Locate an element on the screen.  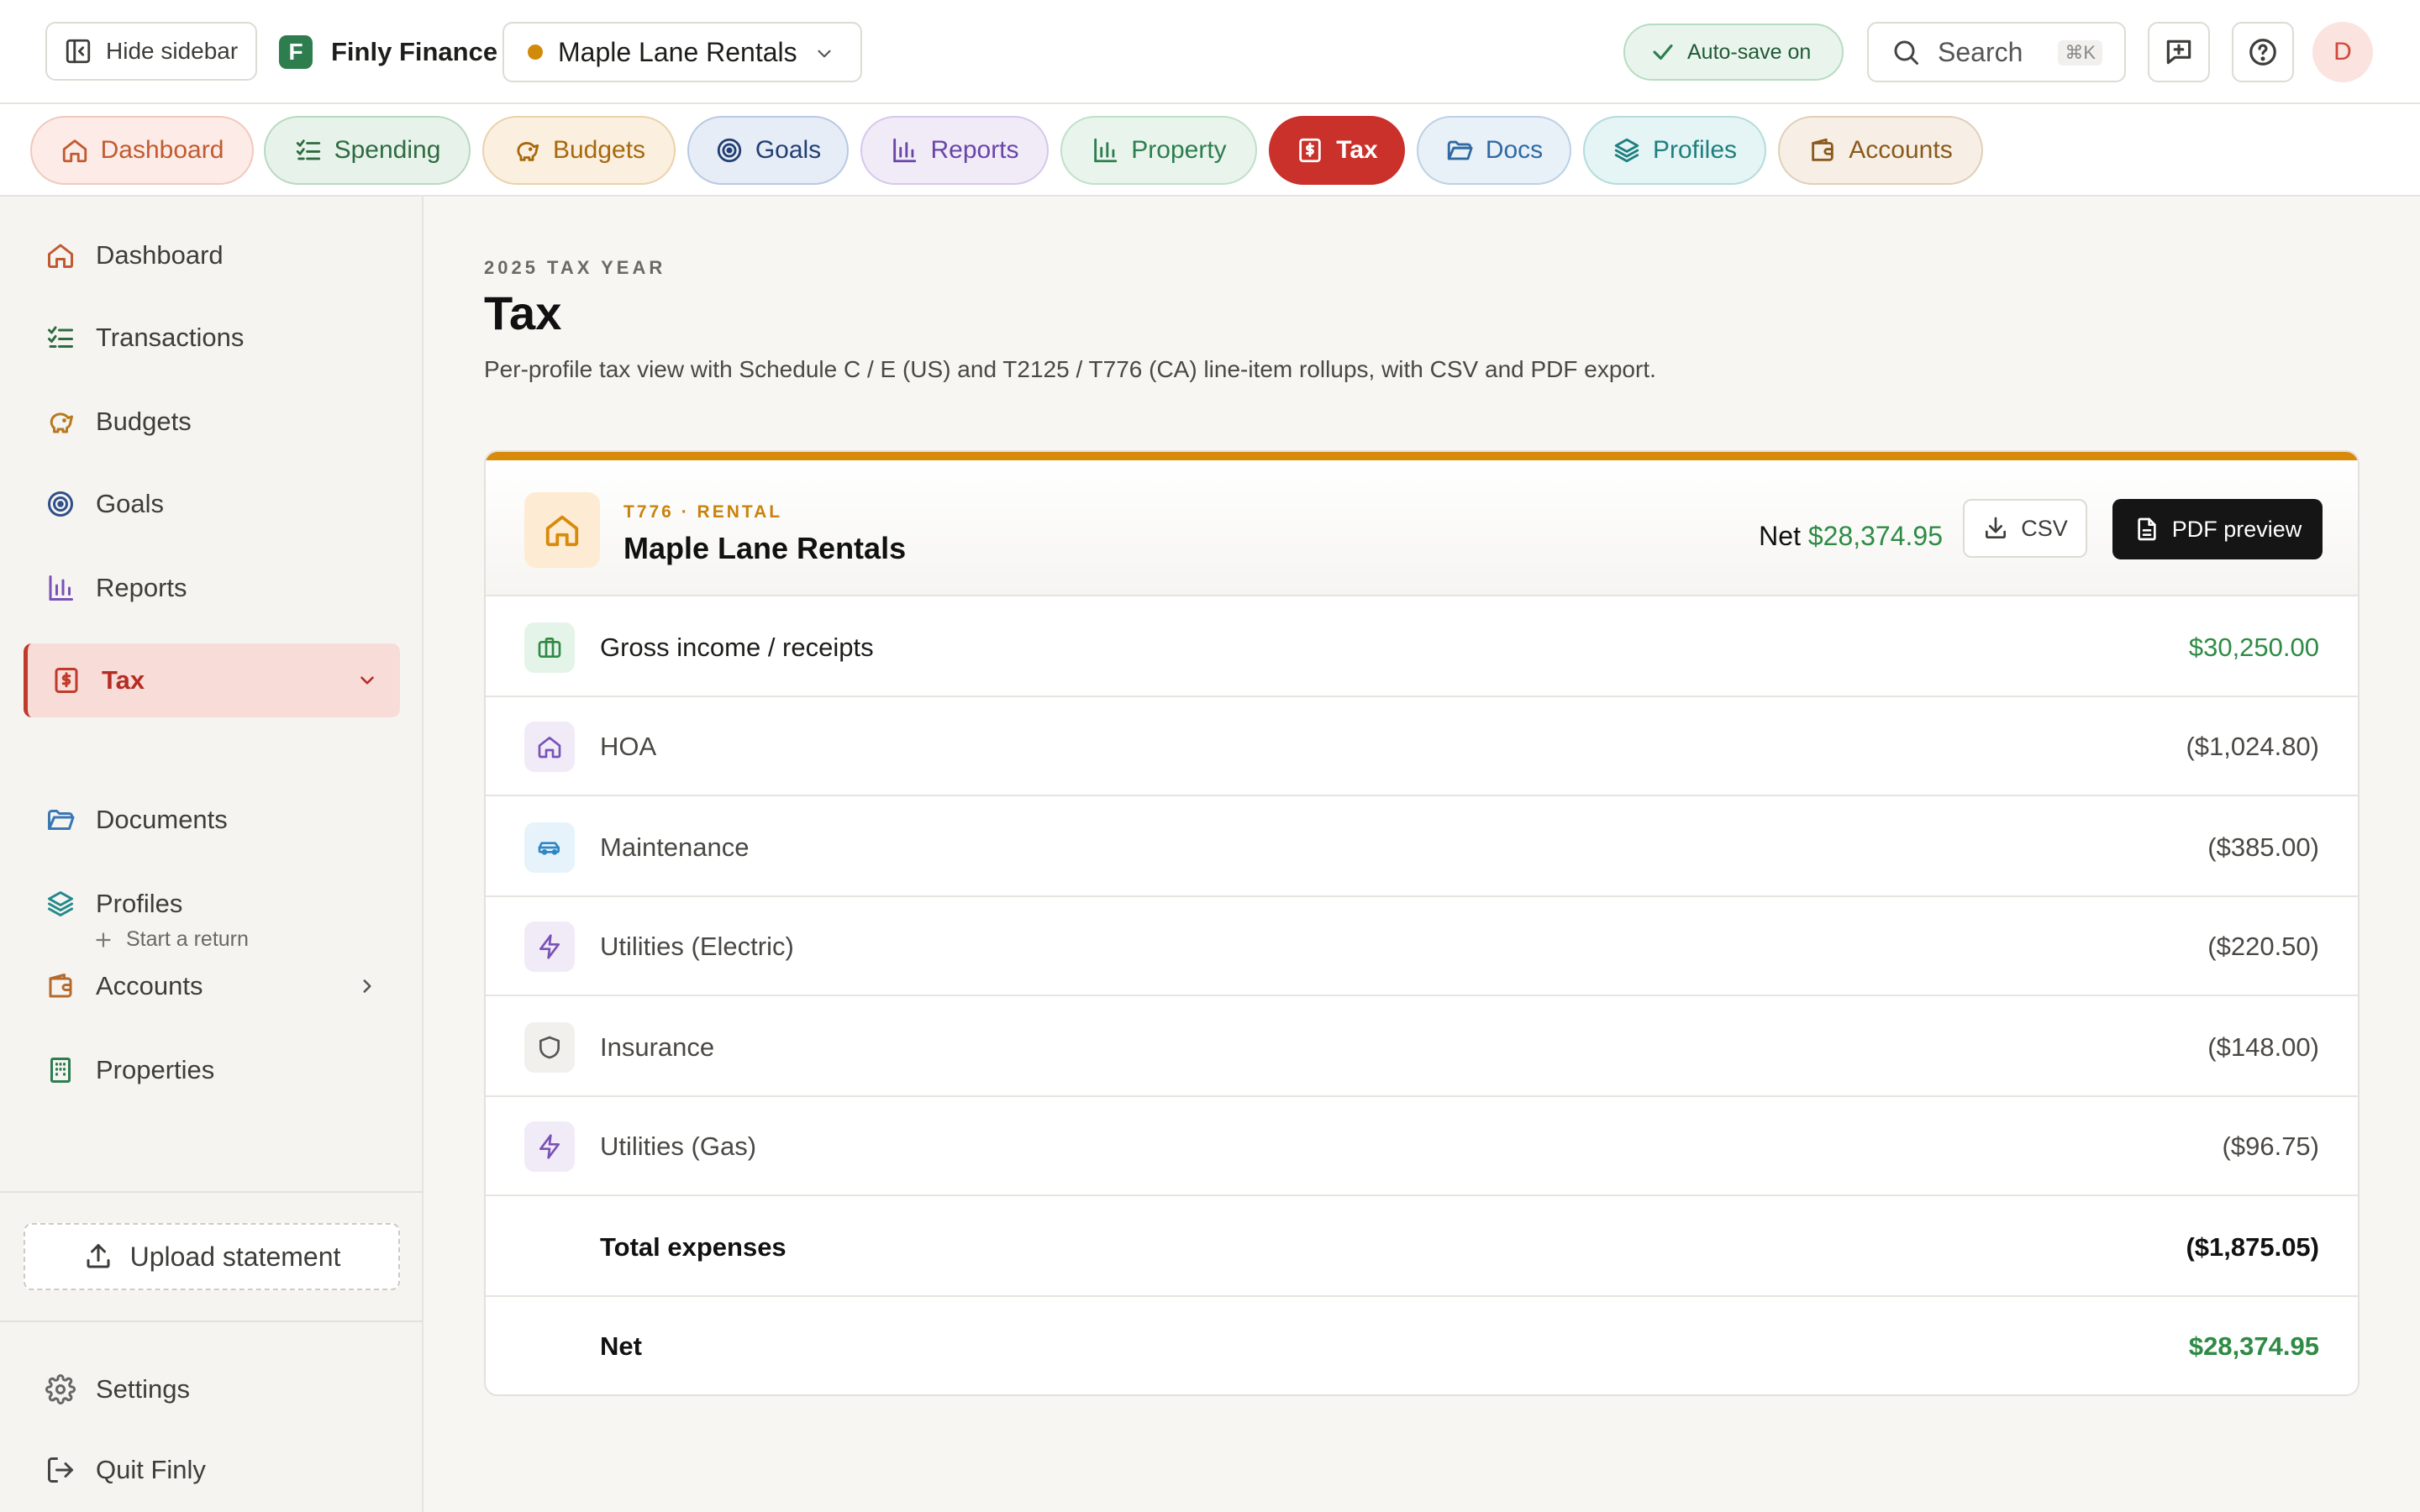
line-item-amount: ($1,024.80) is located at coordinates (2252, 746).